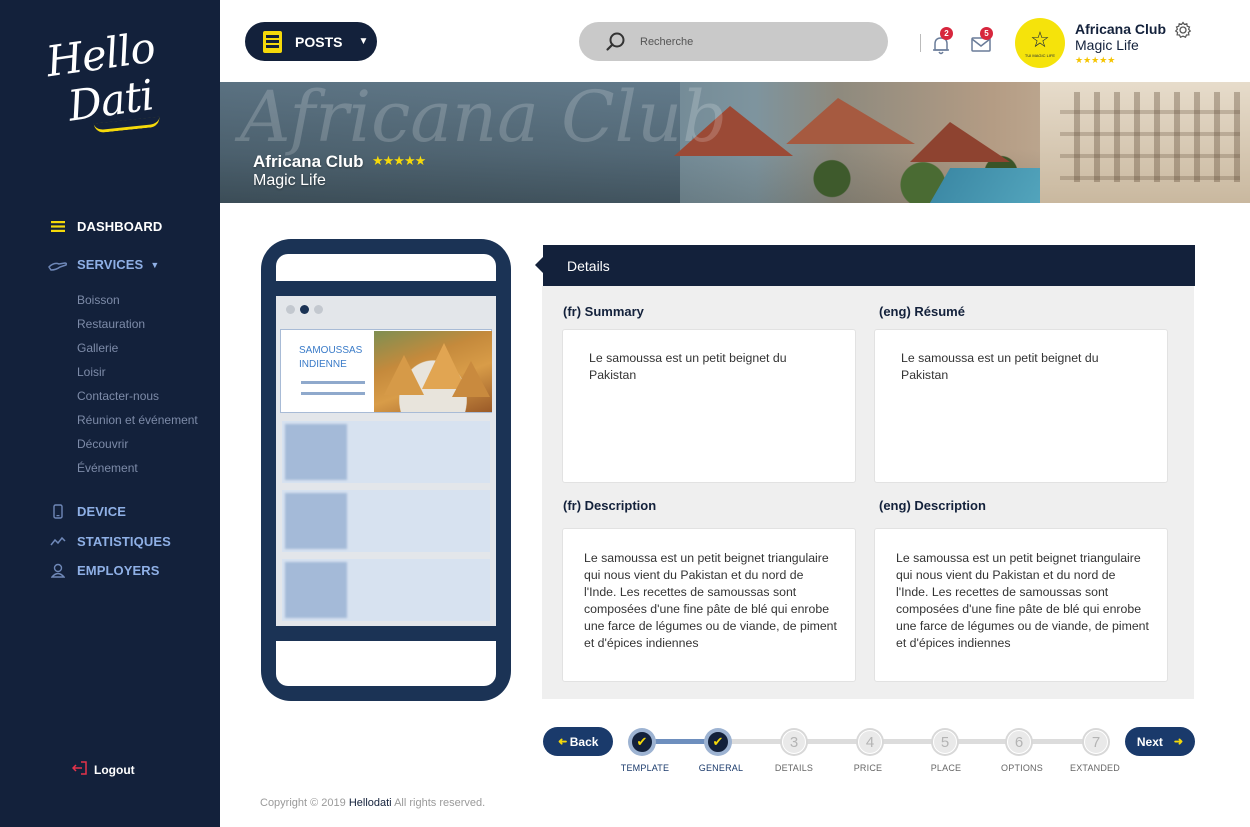 Image resolution: width=1250 pixels, height=827 pixels. What do you see at coordinates (58, 226) in the screenshot?
I see `menu-lines-icon` at bounding box center [58, 226].